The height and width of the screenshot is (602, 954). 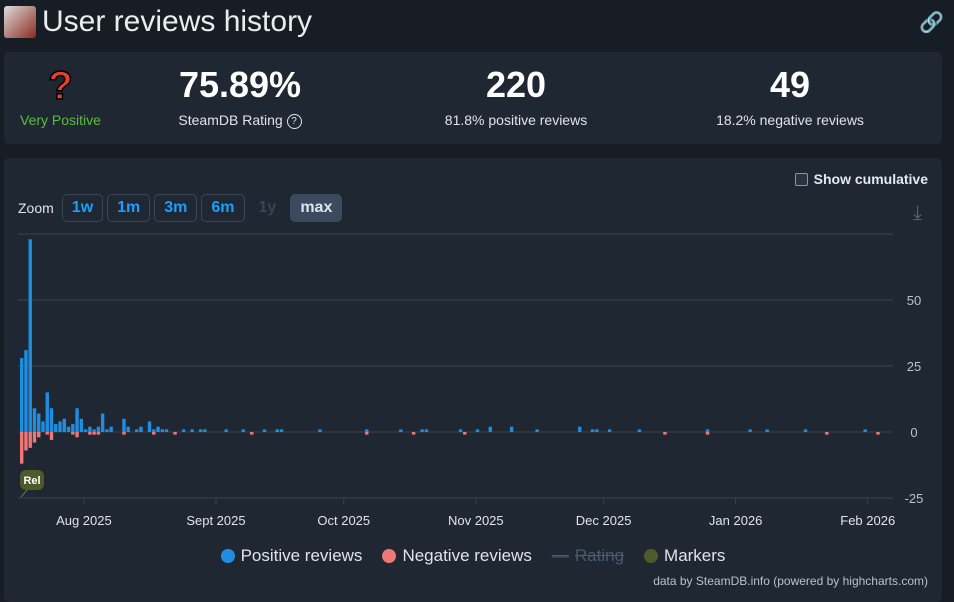 What do you see at coordinates (560, 555) in the screenshot?
I see `line-icon: —` at bounding box center [560, 555].